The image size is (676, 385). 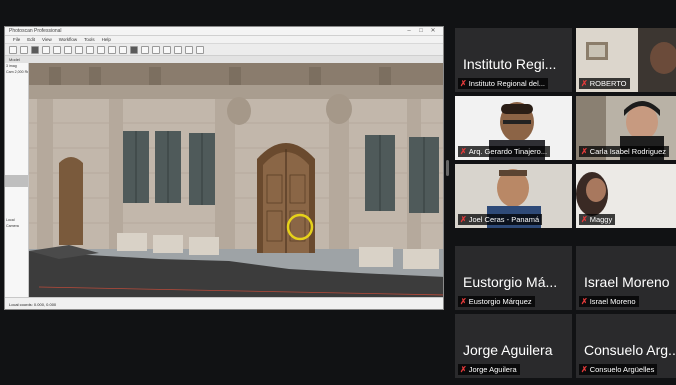 What do you see at coordinates (13, 49) in the screenshot?
I see `new-icon` at bounding box center [13, 49].